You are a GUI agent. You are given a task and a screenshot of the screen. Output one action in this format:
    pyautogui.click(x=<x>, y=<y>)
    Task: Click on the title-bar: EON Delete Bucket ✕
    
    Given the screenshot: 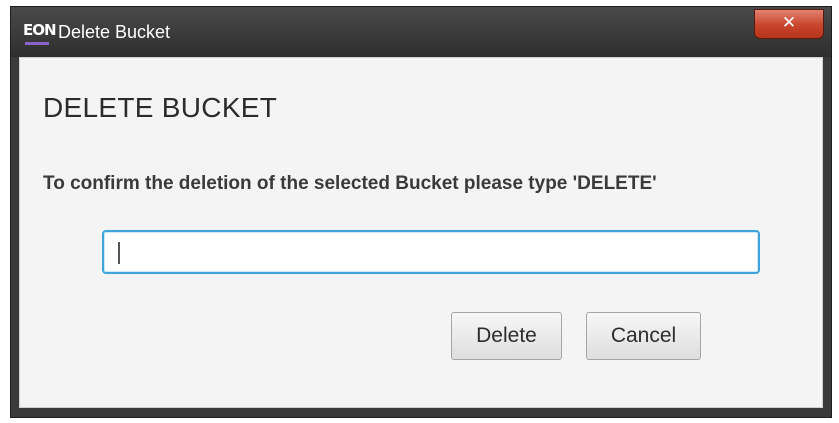 What is the action you would take?
    pyautogui.click(x=421, y=32)
    